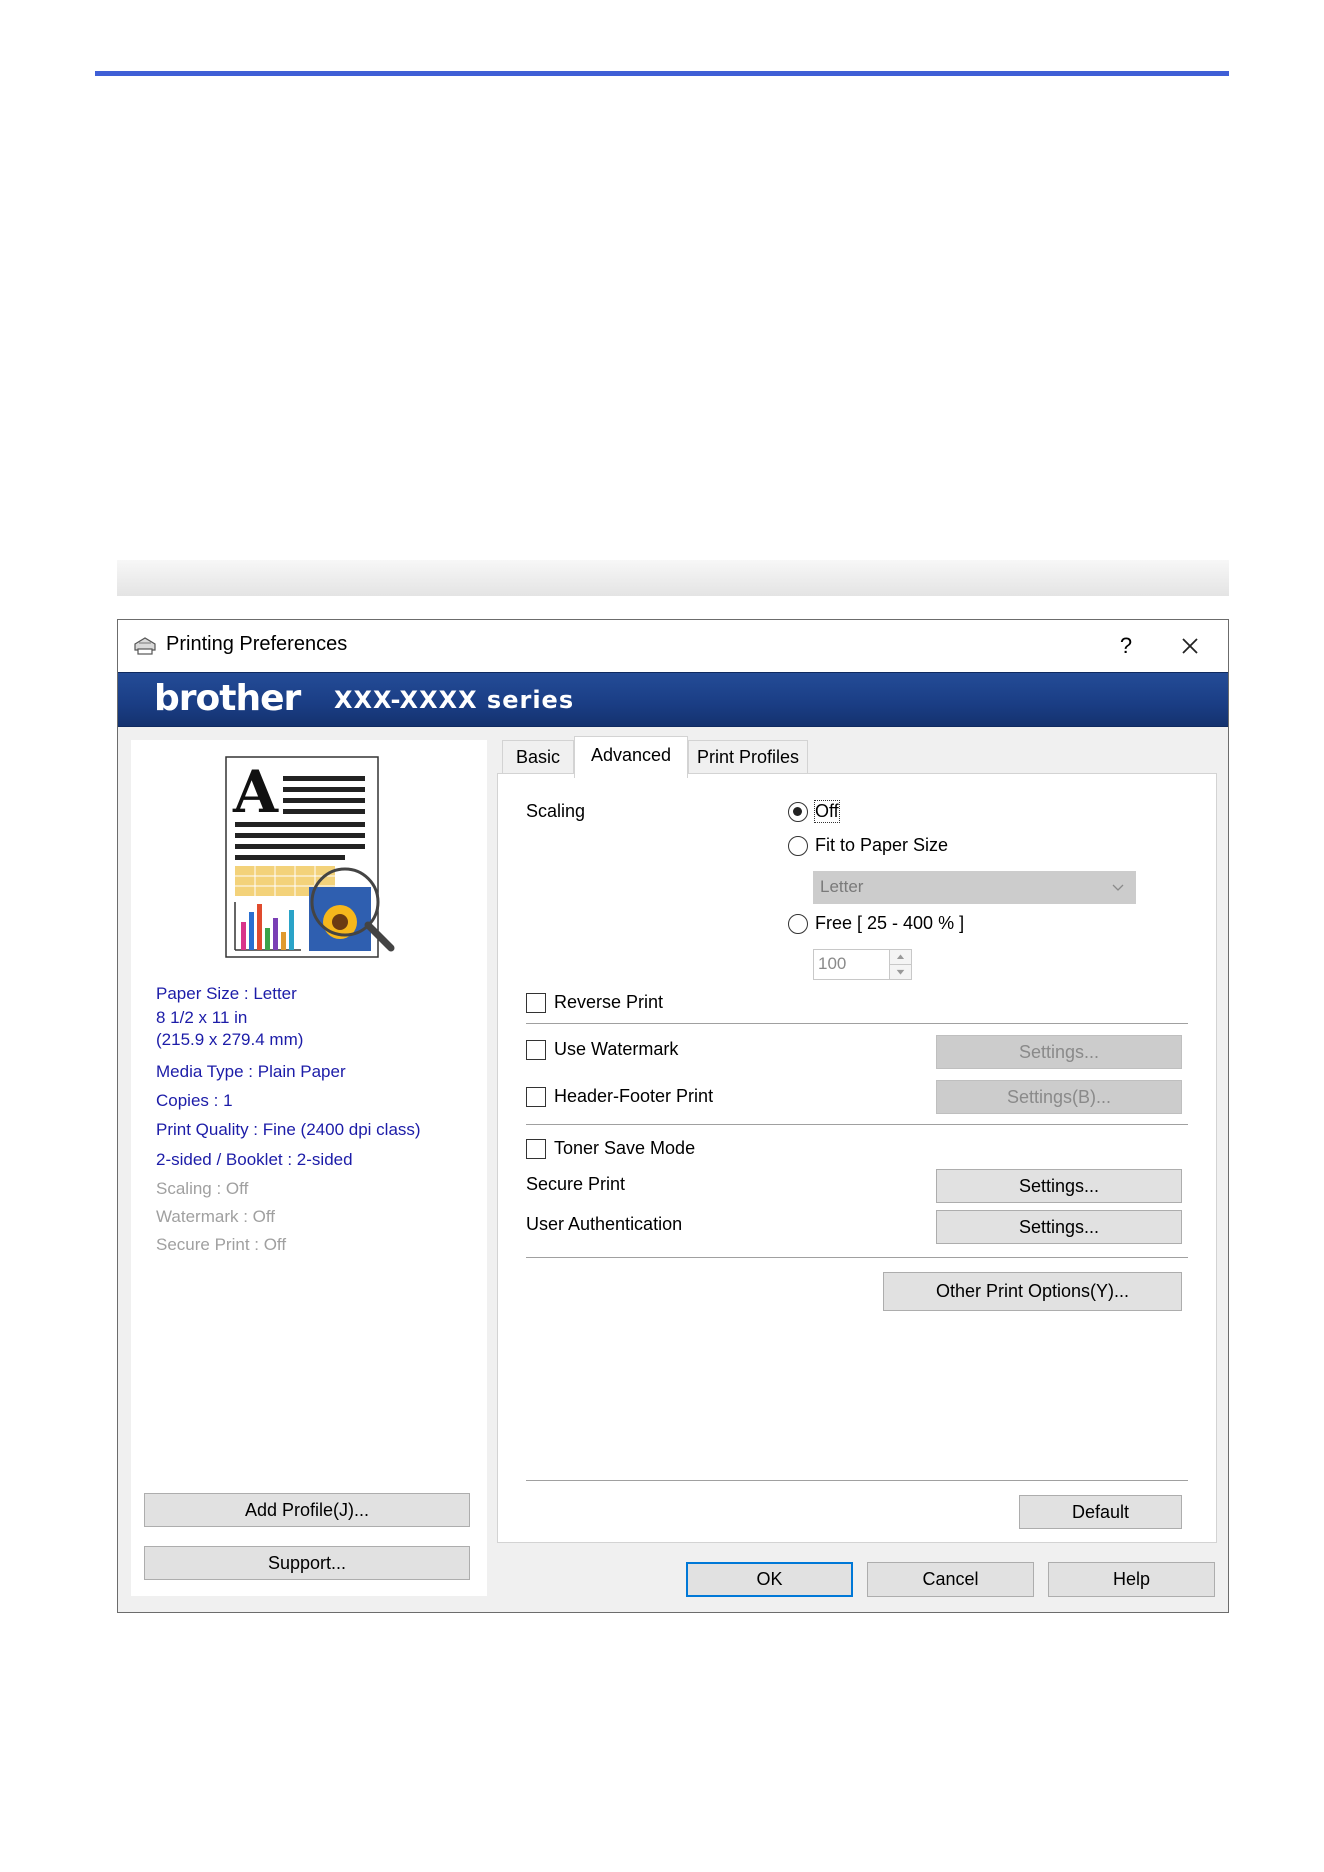  Describe the element at coordinates (827, 811) in the screenshot. I see `scaling-off-label: Off` at that location.